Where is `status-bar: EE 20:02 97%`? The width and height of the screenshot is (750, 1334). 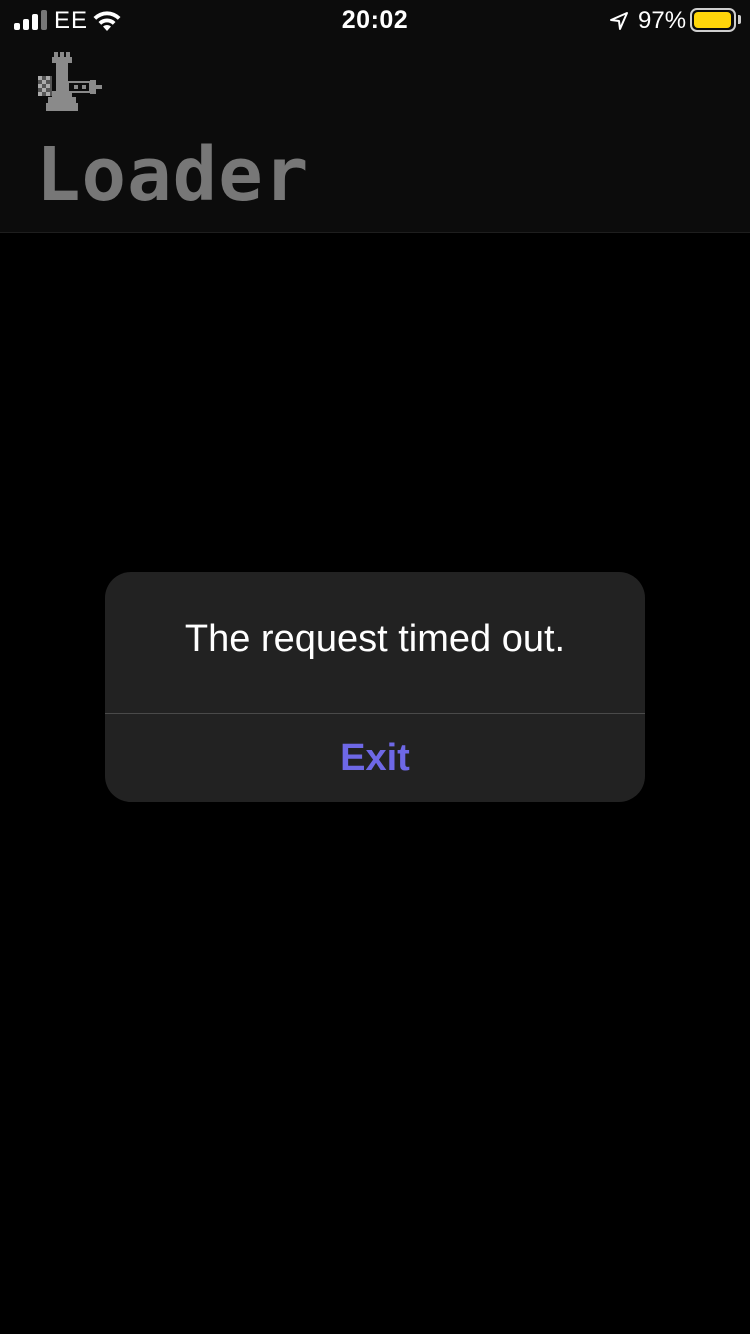 status-bar: EE 20:02 97% is located at coordinates (375, 20).